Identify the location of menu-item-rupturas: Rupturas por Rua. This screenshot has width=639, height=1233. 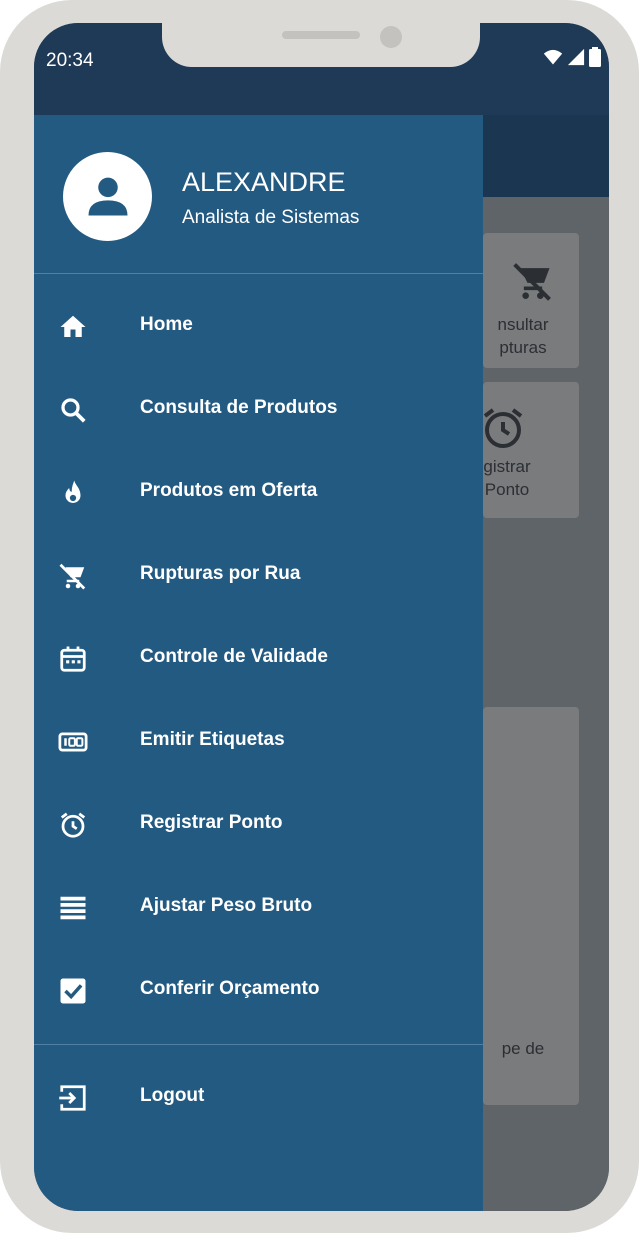
(258, 576).